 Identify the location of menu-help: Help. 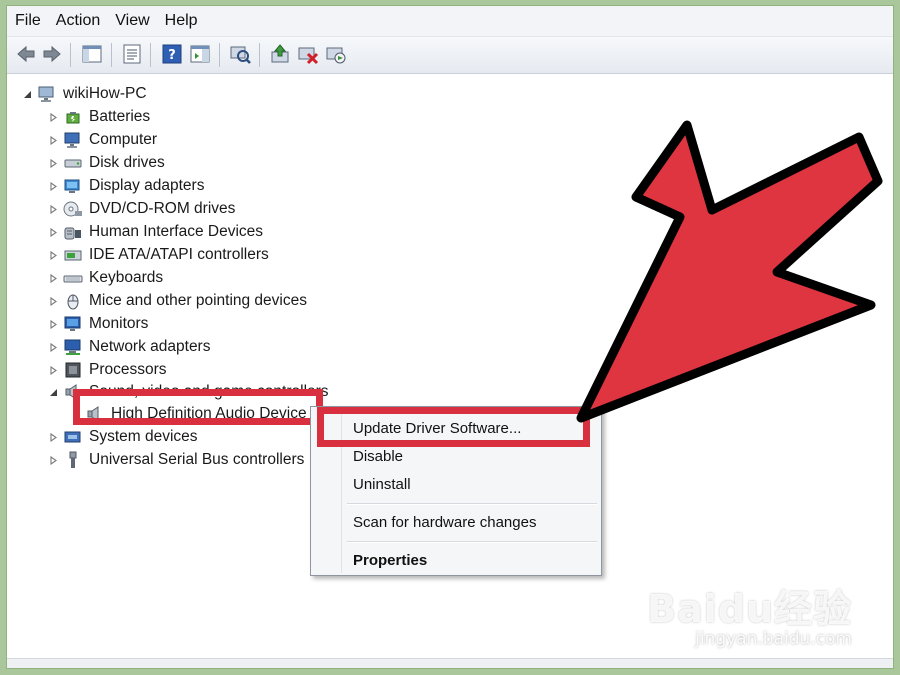
(181, 21).